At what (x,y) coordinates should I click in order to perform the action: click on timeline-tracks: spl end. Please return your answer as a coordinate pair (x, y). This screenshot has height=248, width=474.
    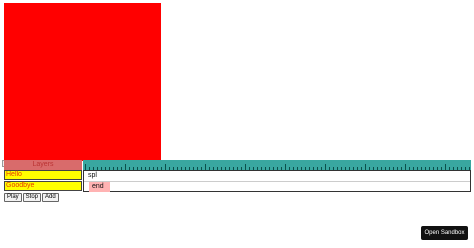
    Looking at the image, I should click on (277, 181).